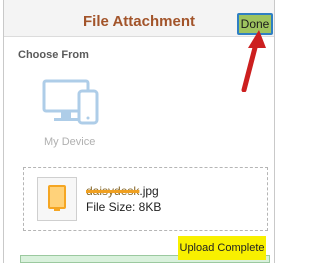 Image resolution: width=320 pixels, height=263 pixels. Describe the element at coordinates (124, 207) in the screenshot. I see `file-size: File Size: 8KB` at that location.